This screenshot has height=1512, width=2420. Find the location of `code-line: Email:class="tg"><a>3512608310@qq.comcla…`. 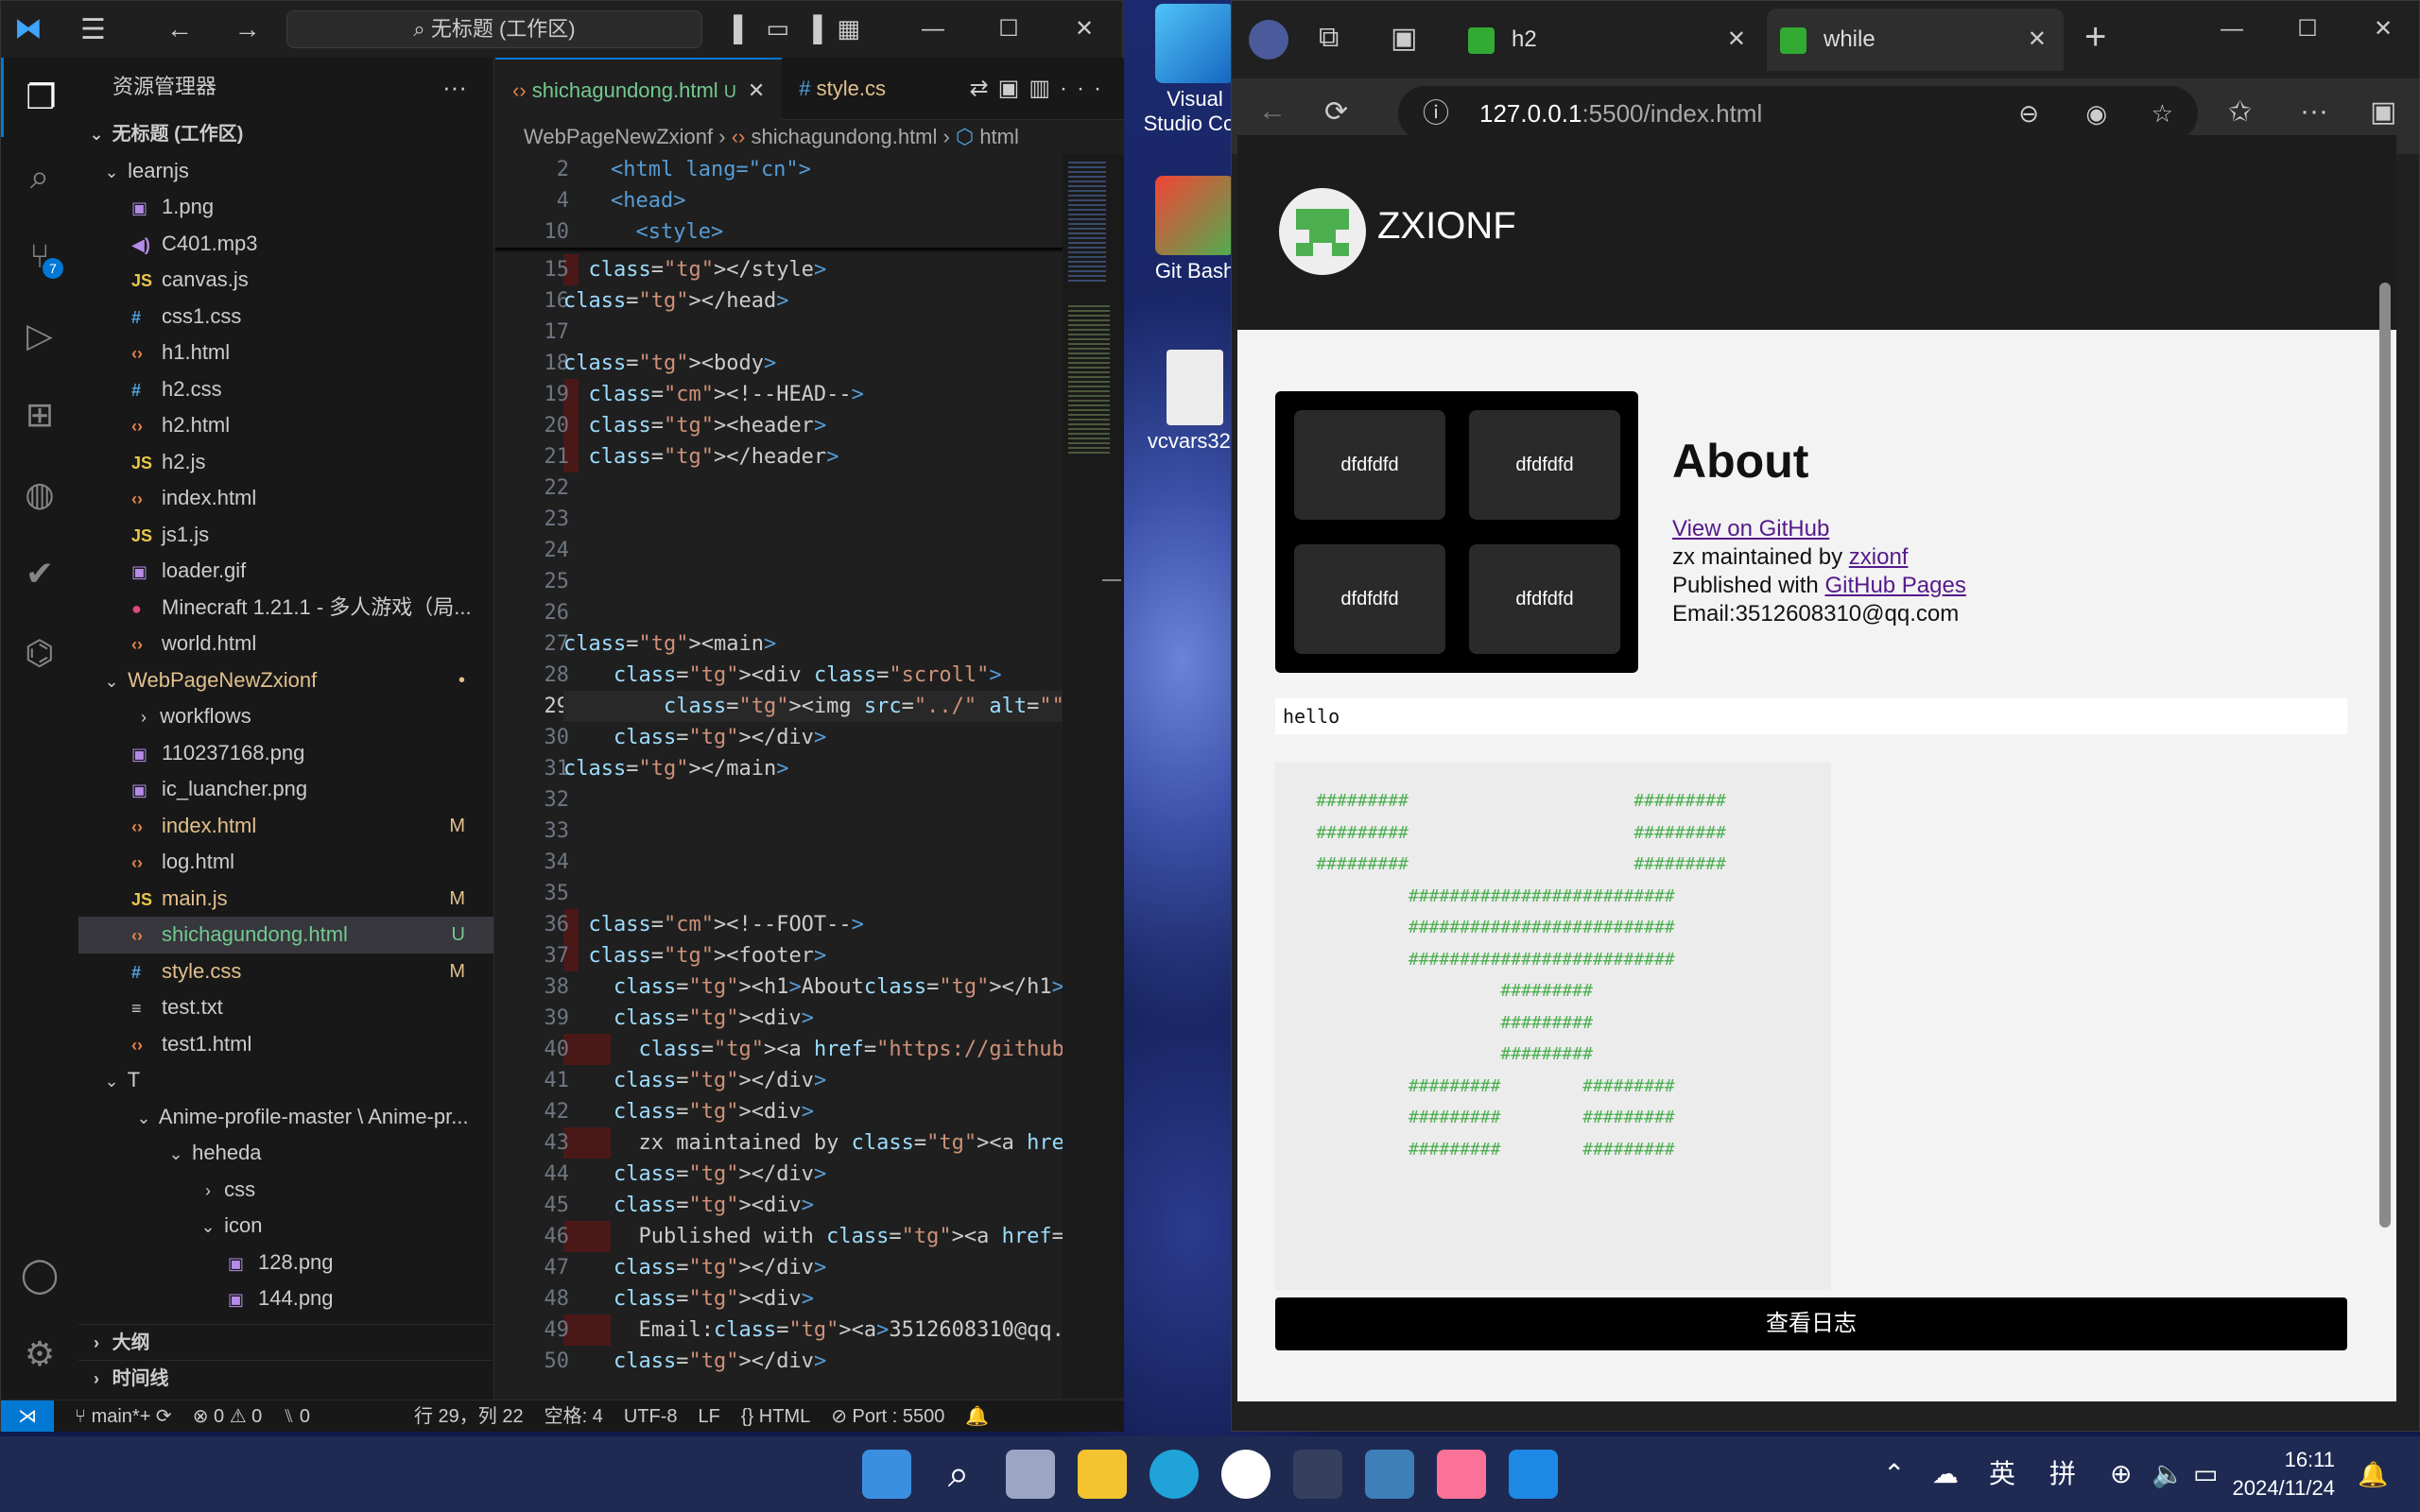

code-line: Email:class="tg"><a>3512608310@qq.comcla… is located at coordinates (813, 1330).